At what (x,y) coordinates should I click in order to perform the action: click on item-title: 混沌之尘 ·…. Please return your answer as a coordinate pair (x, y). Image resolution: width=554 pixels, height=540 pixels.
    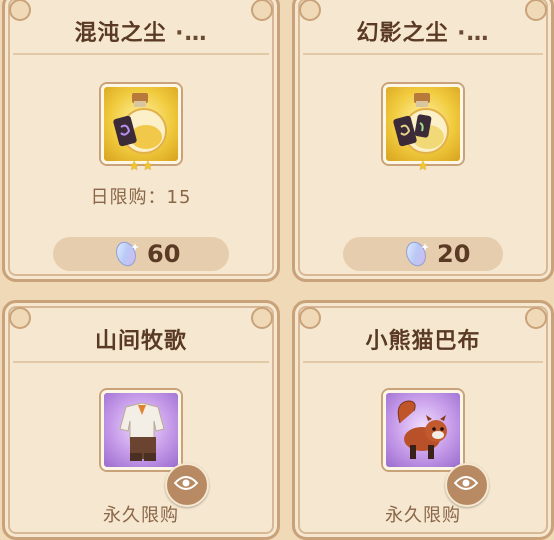
    Looking at the image, I should click on (141, 33).